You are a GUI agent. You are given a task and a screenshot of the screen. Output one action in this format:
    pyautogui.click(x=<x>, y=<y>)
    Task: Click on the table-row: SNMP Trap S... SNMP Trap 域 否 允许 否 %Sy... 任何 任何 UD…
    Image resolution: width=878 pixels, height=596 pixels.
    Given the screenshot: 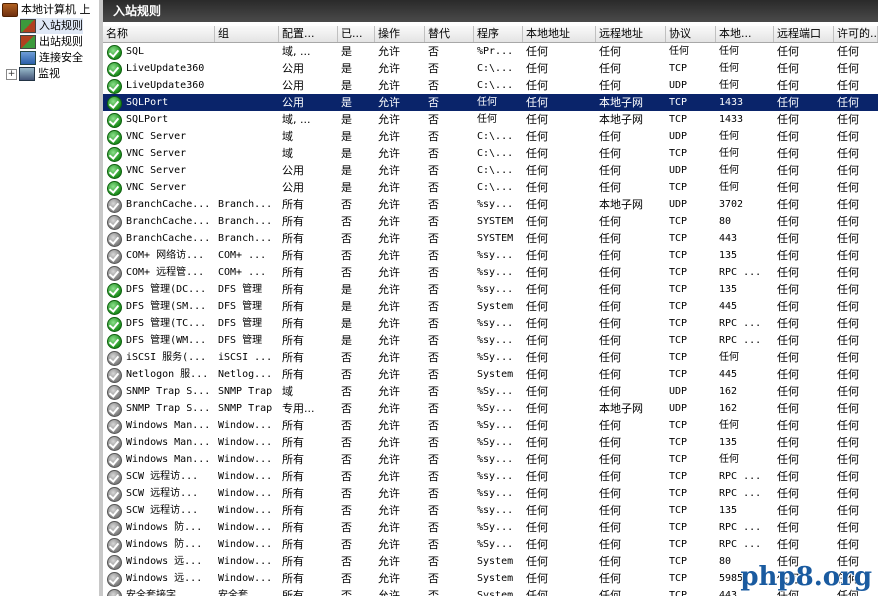 What is the action you would take?
    pyautogui.click(x=490, y=391)
    